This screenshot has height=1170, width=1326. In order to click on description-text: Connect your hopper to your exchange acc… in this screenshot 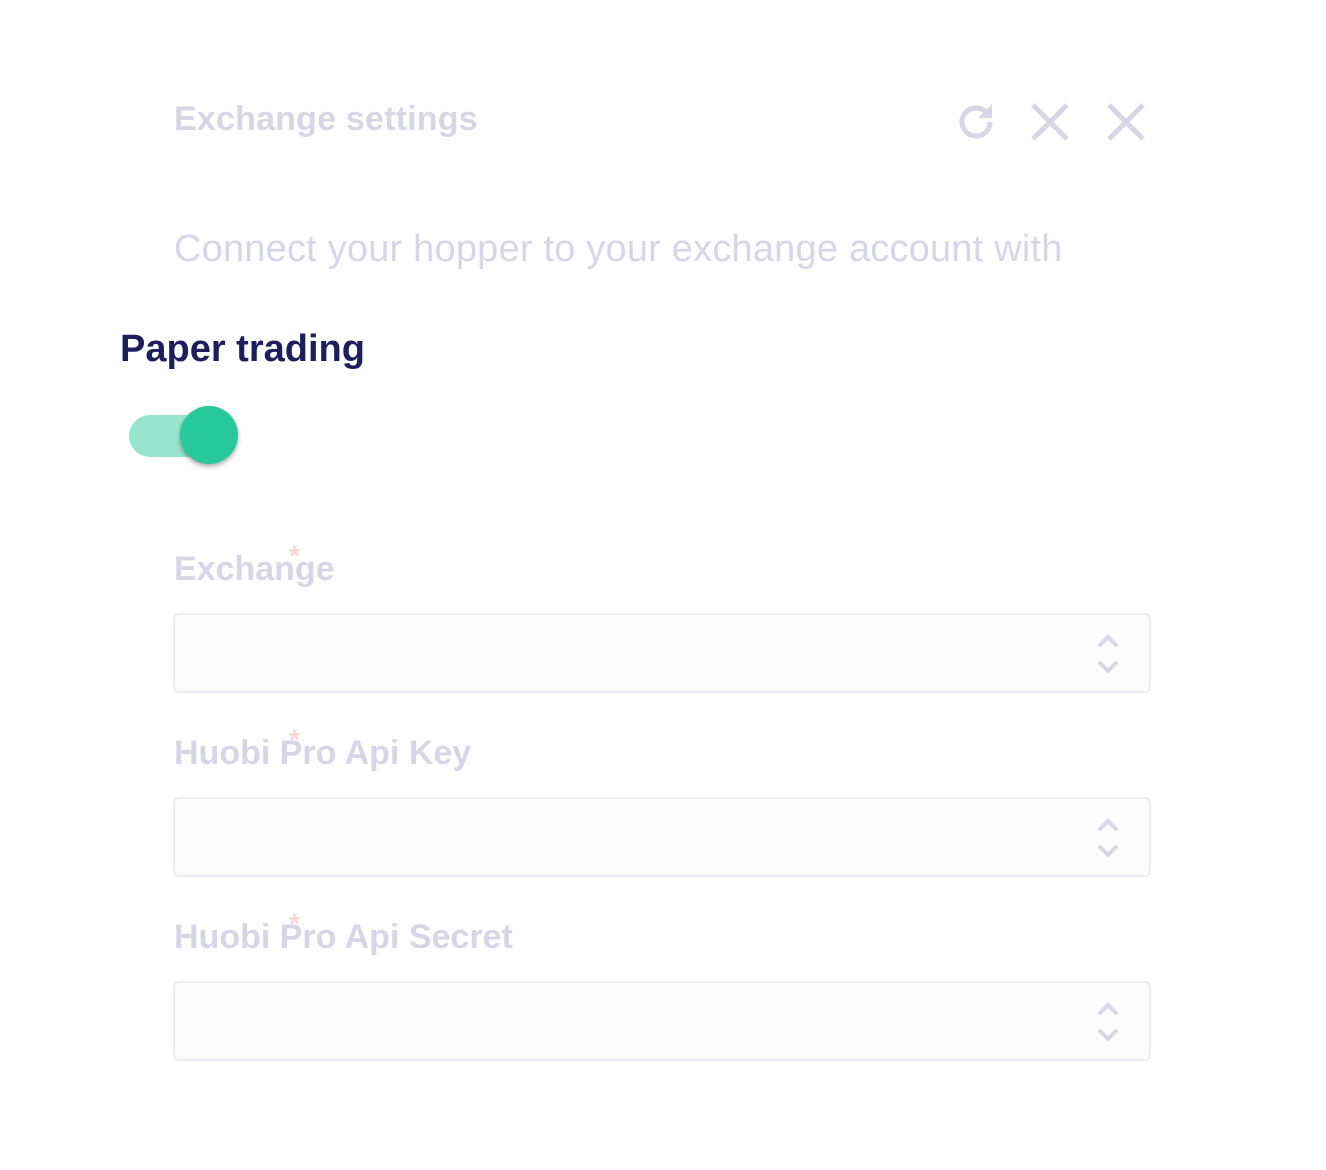, I will do `click(618, 249)`.